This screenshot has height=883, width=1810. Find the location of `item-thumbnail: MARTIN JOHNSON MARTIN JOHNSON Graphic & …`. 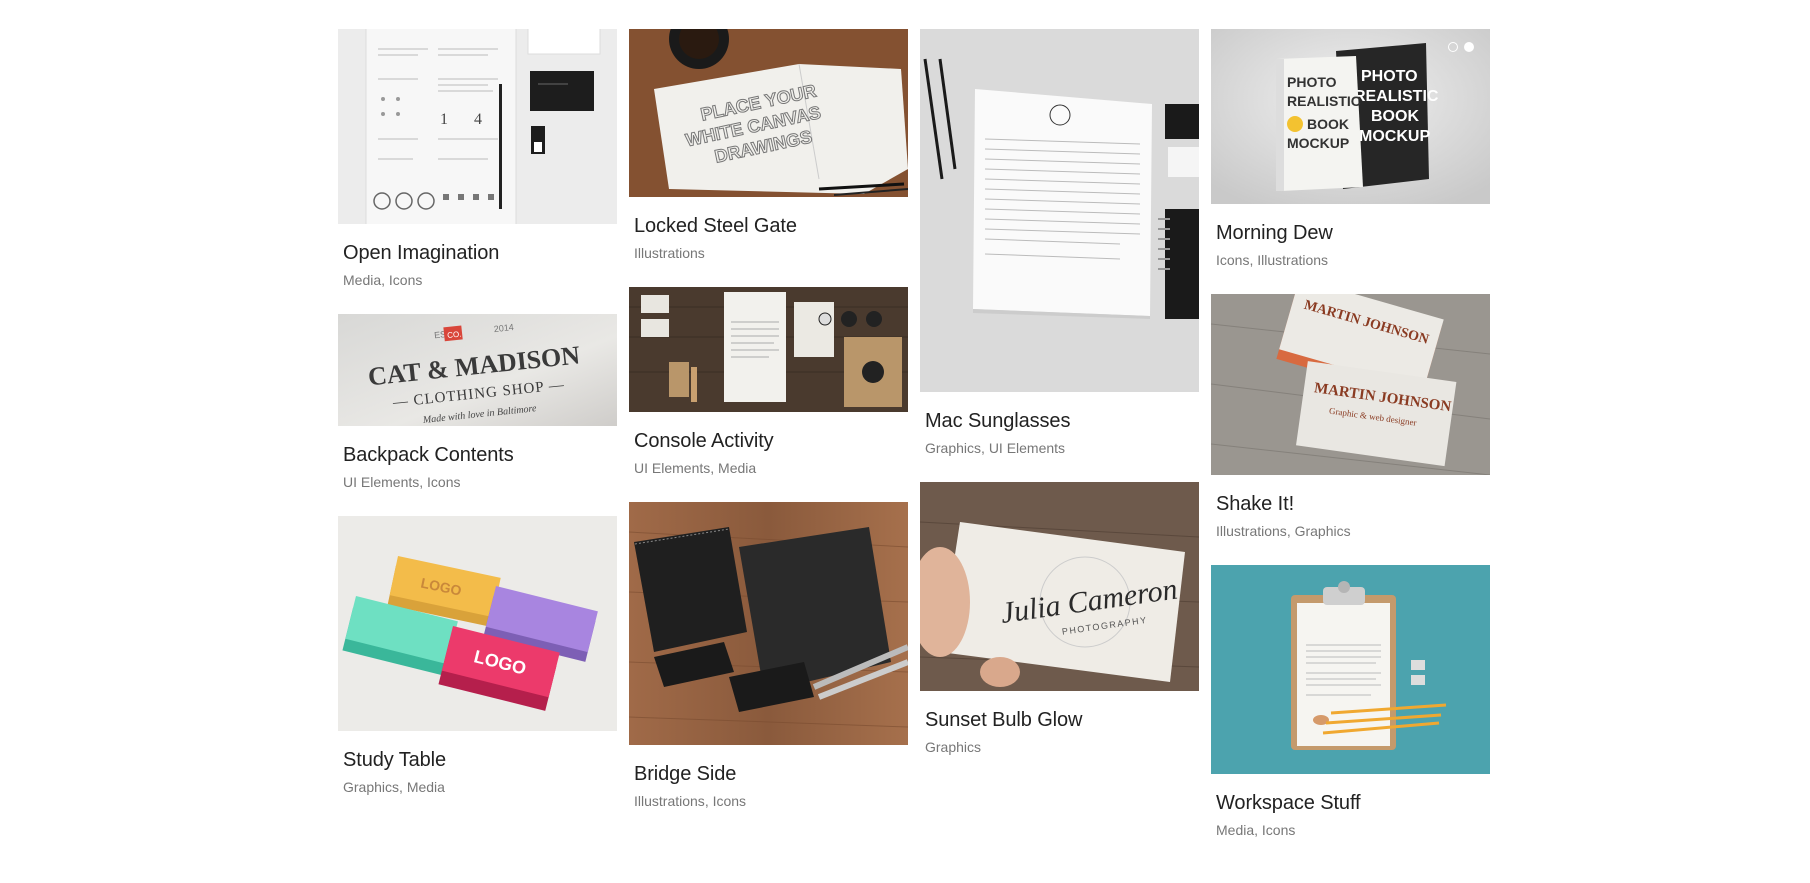

item-thumbnail: MARTIN JOHNSON MARTIN JOHNSON Graphic & … is located at coordinates (1350, 384).